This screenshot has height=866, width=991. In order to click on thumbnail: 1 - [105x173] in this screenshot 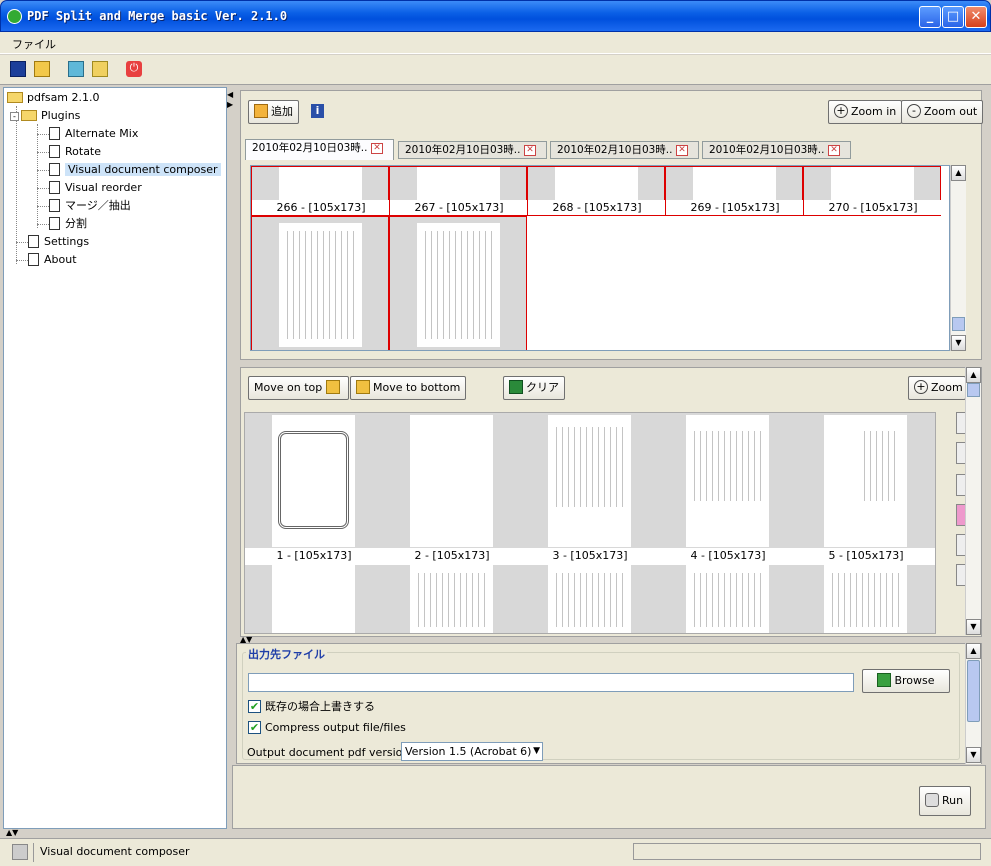, I will do `click(314, 488)`.